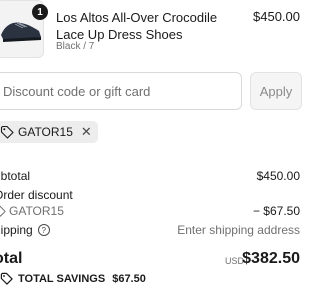  Describe the element at coordinates (271, 258) in the screenshot. I see `total-value: $382.50` at that location.